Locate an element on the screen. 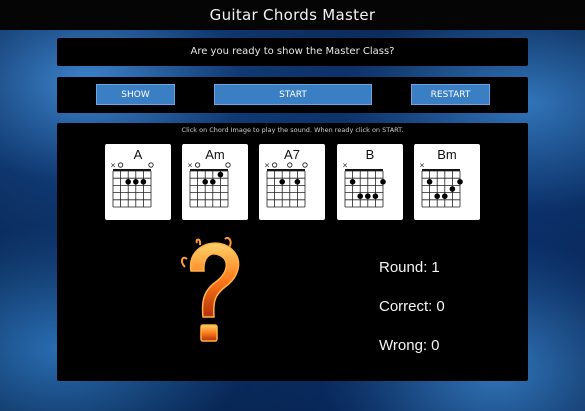 Image resolution: width=585 pixels, height=411 pixels. chord-card-b: × B is located at coordinates (370, 182).